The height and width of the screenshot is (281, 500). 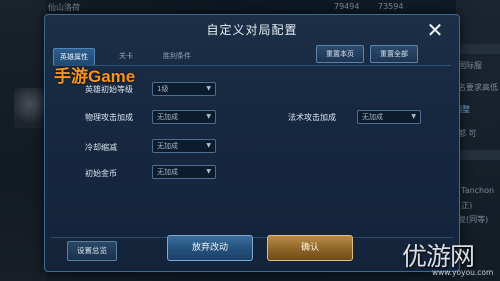 What do you see at coordinates (347, 6) in the screenshot?
I see `bg-number: 79494` at bounding box center [347, 6].